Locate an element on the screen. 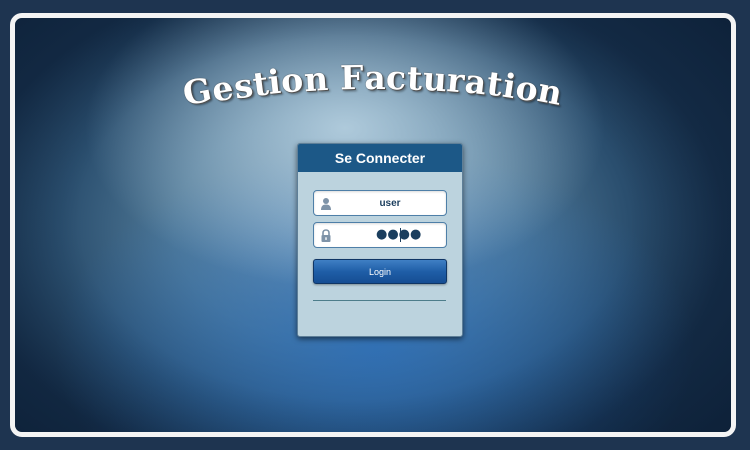 The height and width of the screenshot is (450, 750). app-title-text: Gestion Facturation is located at coordinates (373, 85).